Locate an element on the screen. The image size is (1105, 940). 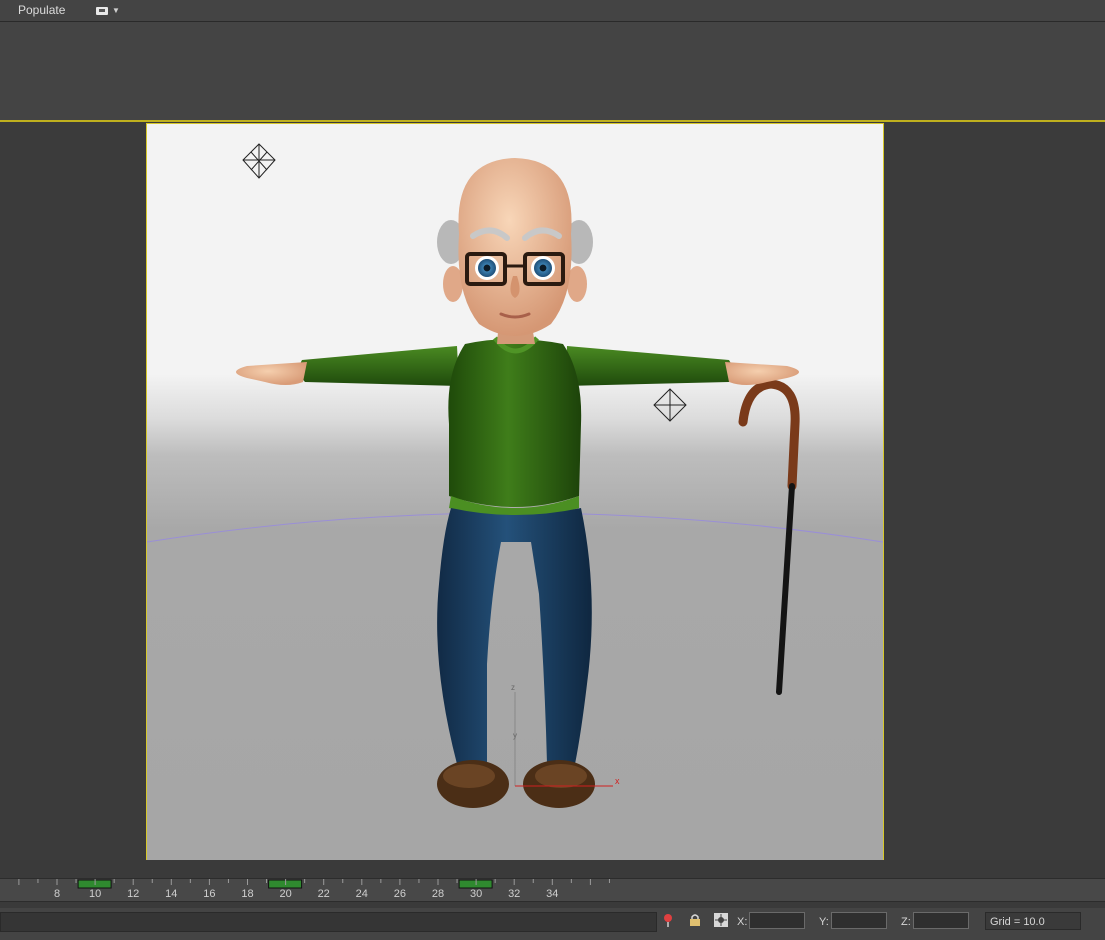
status-bar: X: Y: Z: Grid = 10.0 is located at coordinates (552, 924).